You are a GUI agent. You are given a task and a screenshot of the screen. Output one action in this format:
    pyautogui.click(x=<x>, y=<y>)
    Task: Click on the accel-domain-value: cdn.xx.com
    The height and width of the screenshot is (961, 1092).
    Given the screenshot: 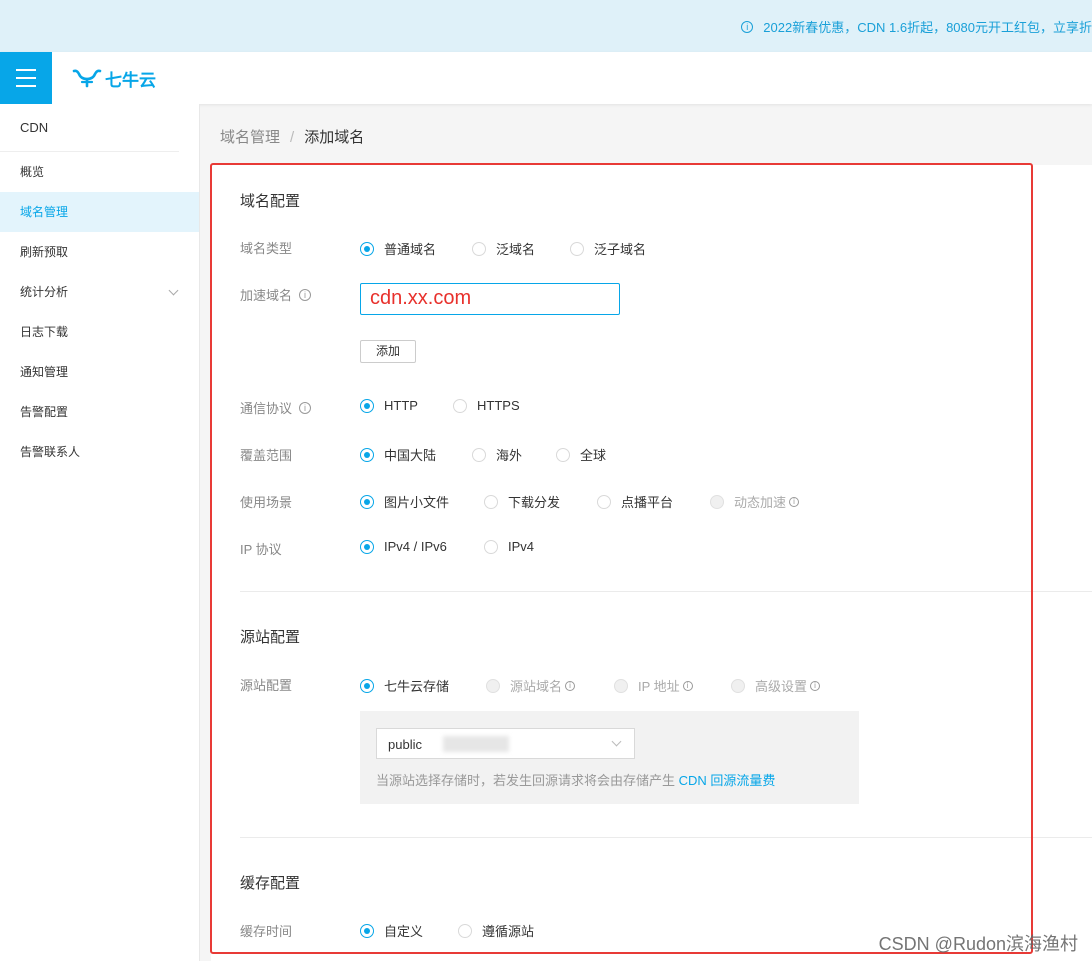 What is the action you would take?
    pyautogui.click(x=421, y=298)
    